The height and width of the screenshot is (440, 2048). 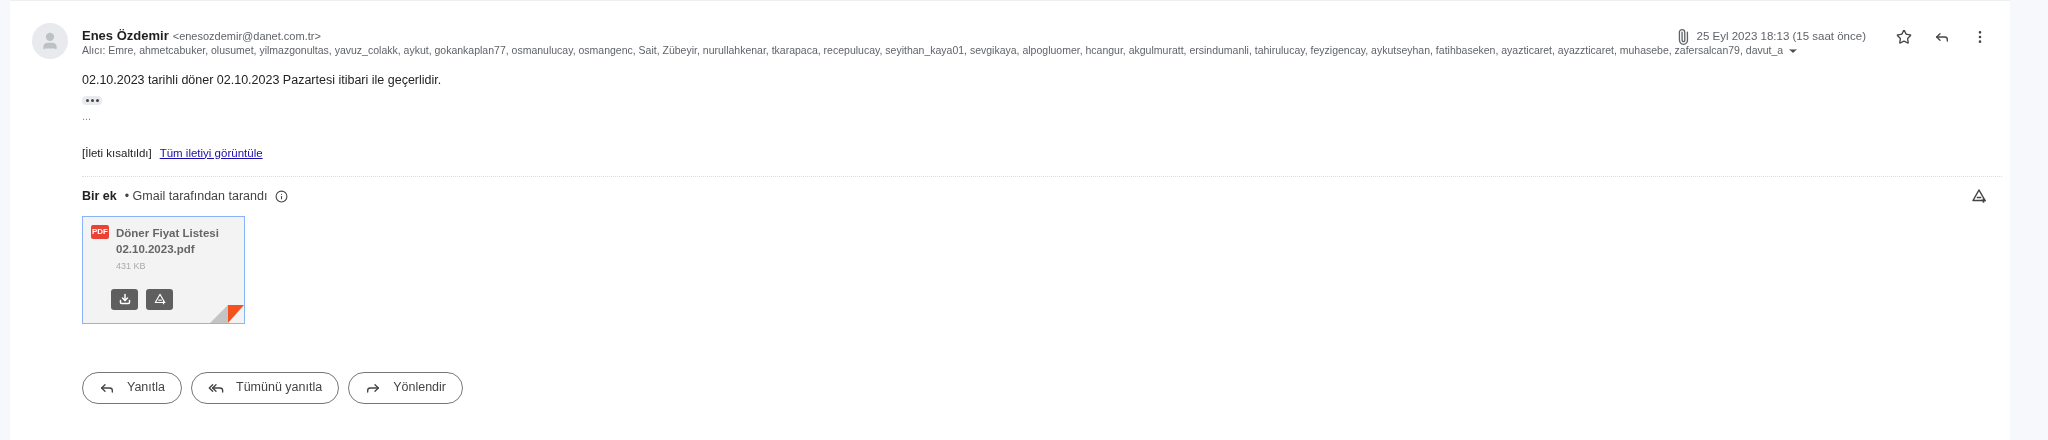 I want to click on attachment-name: Döner Fiyat Listesi 02.10.2023.pdf, so click(x=168, y=241).